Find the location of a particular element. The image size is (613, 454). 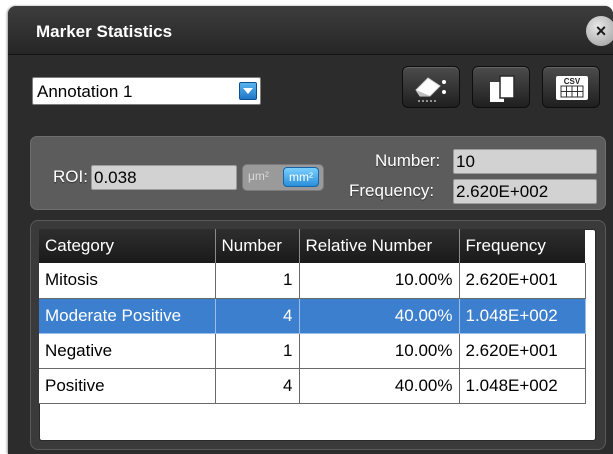

frequency-value-field: 2.620E+002 is located at coordinates (525, 191).